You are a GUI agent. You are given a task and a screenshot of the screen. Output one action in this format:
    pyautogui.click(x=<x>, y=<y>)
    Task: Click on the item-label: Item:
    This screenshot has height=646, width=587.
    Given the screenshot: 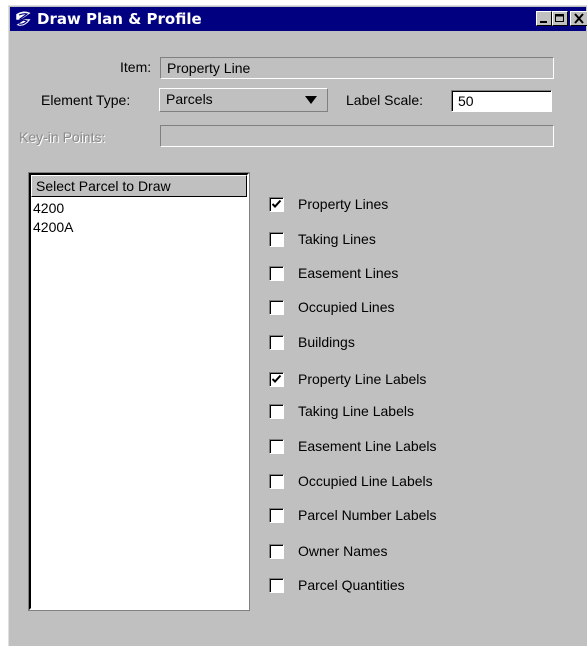 What is the action you would take?
    pyautogui.click(x=136, y=67)
    